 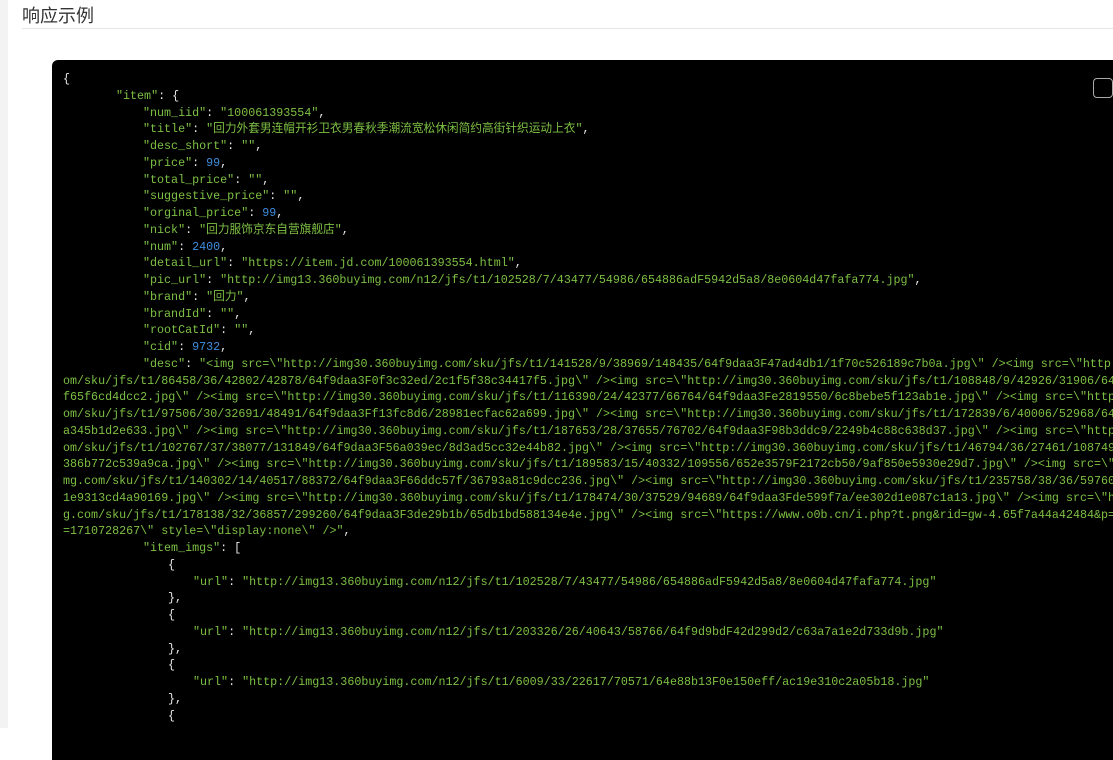 What do you see at coordinates (164, 229) in the screenshot?
I see `json-key: "nick"` at bounding box center [164, 229].